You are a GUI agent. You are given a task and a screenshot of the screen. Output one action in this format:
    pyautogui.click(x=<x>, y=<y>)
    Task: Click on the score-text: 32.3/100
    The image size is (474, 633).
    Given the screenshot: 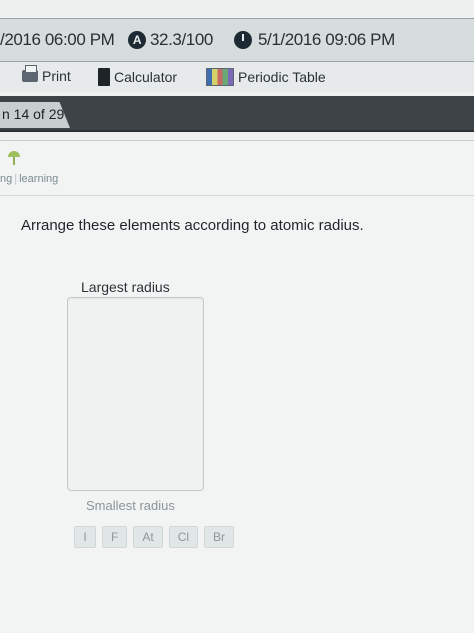 What is the action you would take?
    pyautogui.click(x=181, y=39)
    